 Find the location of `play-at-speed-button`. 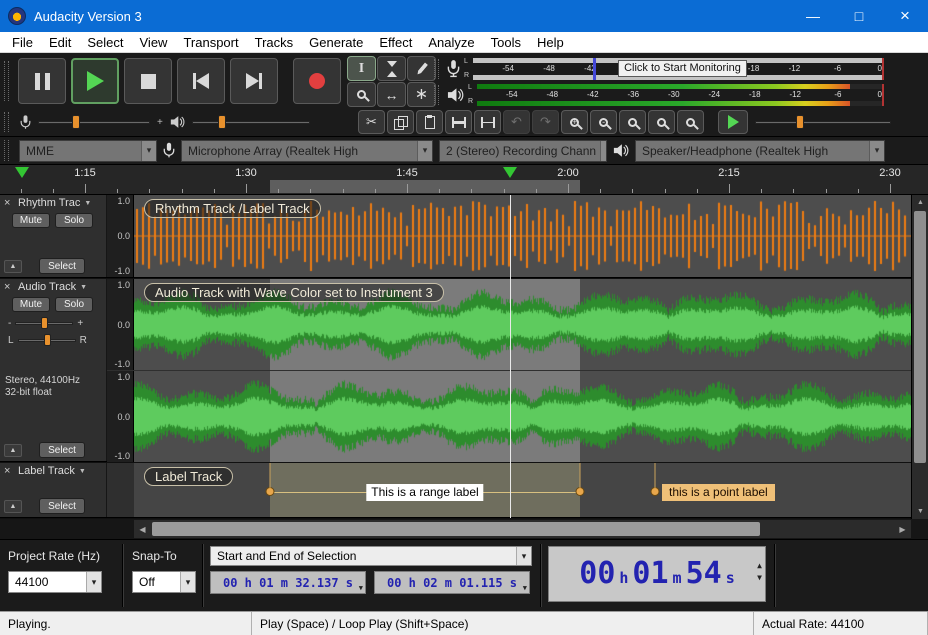

play-at-speed-button is located at coordinates (733, 122).